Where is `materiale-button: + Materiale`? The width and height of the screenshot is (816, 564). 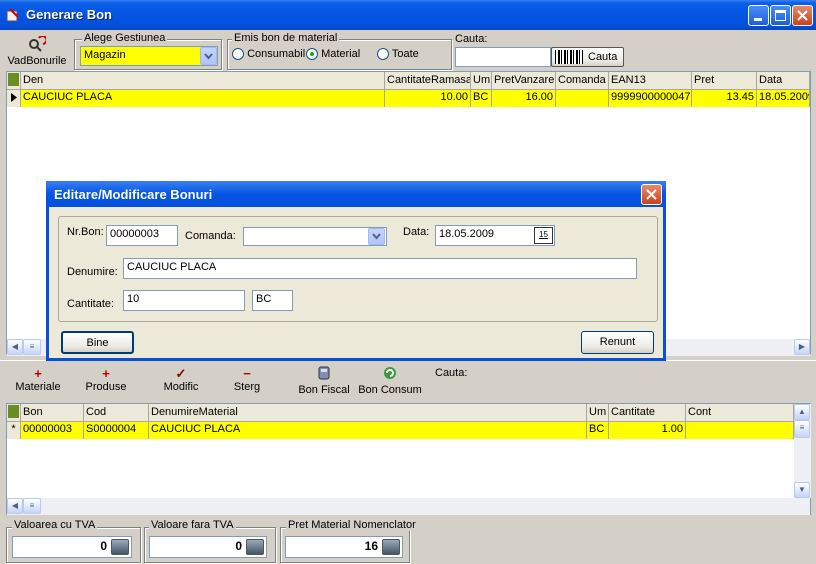 materiale-button: + Materiale is located at coordinates (38, 380).